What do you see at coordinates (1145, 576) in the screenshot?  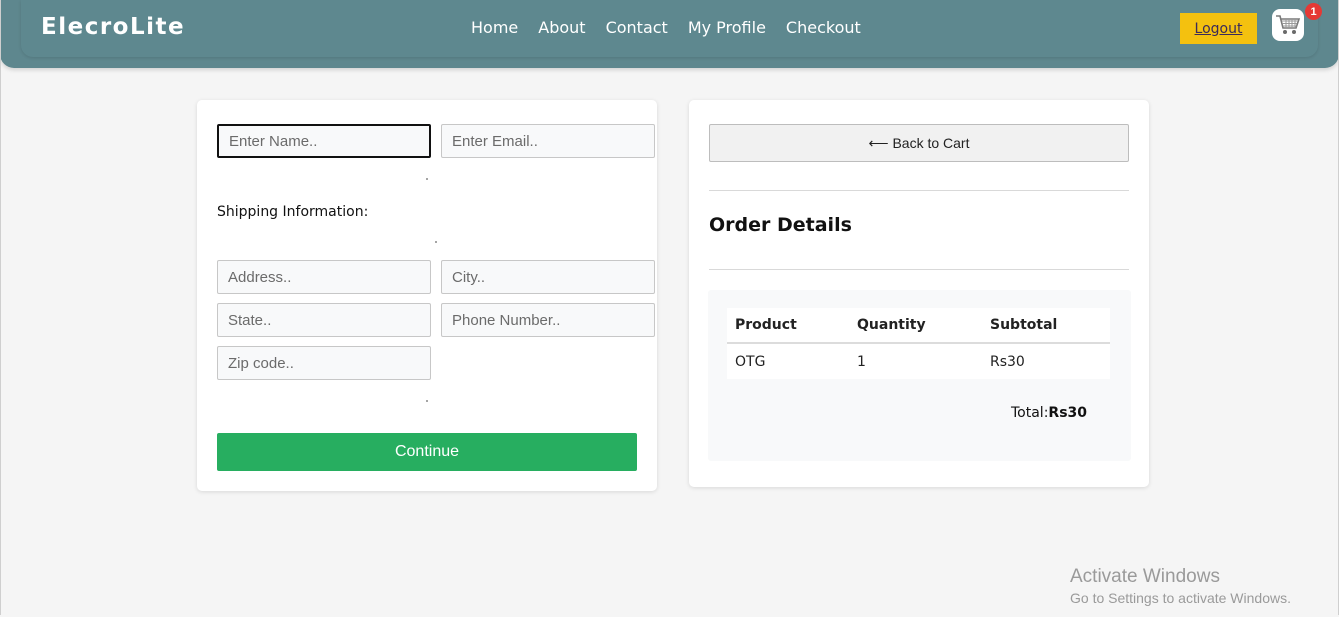 I see `watermark-title: Activate Windows` at bounding box center [1145, 576].